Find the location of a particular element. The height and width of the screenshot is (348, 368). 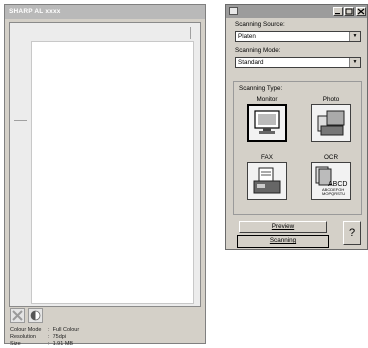

ruler-tick is located at coordinates (20, 120).